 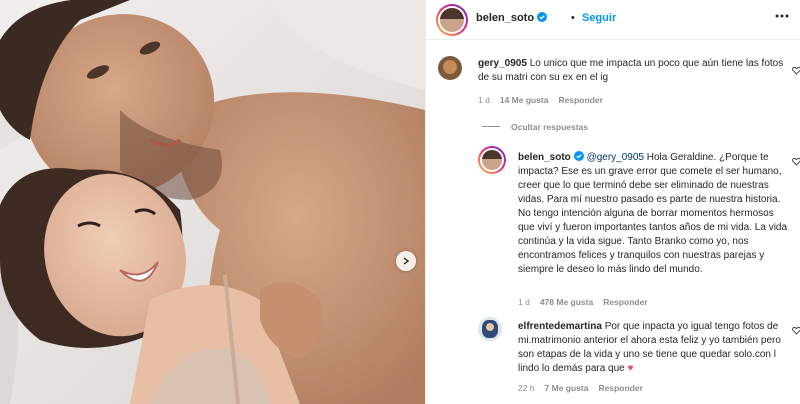 What do you see at coordinates (625, 302) in the screenshot?
I see `reply-reply-button: Responder` at bounding box center [625, 302].